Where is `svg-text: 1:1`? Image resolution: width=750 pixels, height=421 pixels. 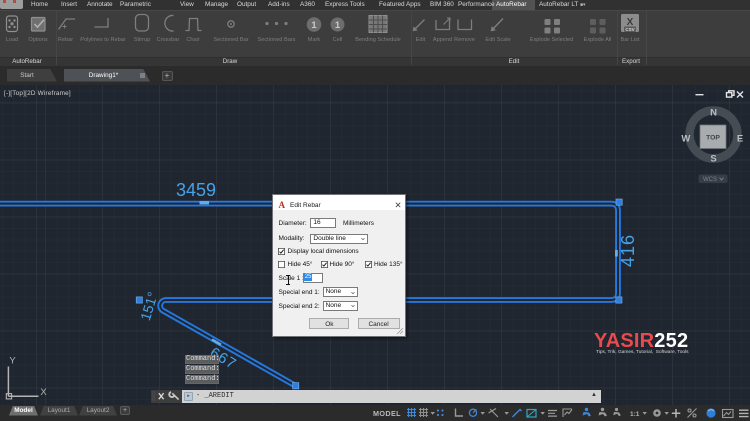 svg-text: 1:1 is located at coordinates (635, 414).